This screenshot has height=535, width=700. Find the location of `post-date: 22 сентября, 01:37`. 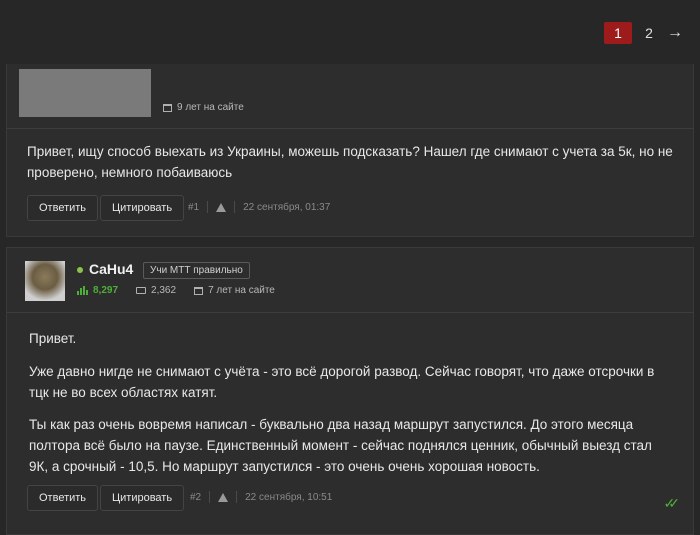

post-date: 22 сентября, 01:37 is located at coordinates (287, 207).